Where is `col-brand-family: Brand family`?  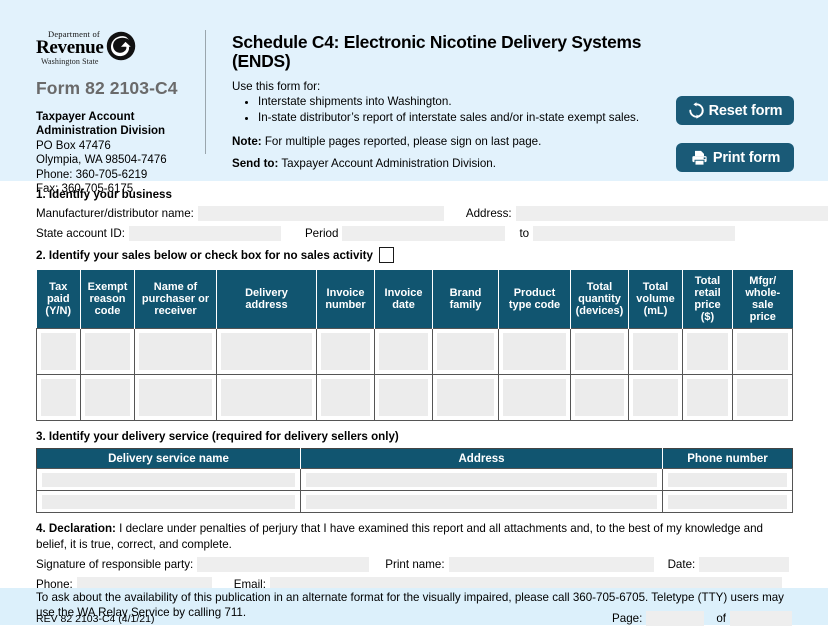 col-brand-family: Brand family is located at coordinates (465, 299).